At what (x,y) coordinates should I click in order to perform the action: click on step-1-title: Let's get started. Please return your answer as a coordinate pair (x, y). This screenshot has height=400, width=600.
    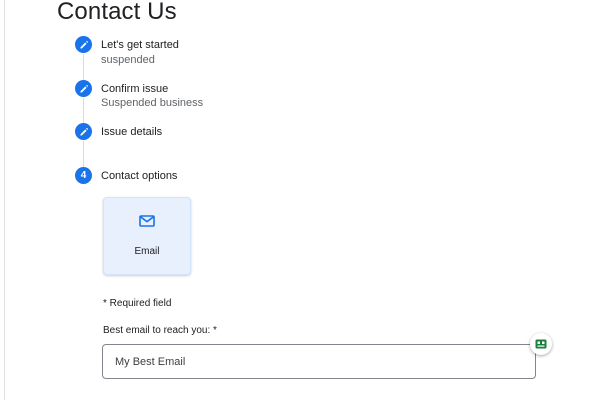
    Looking at the image, I should click on (140, 45).